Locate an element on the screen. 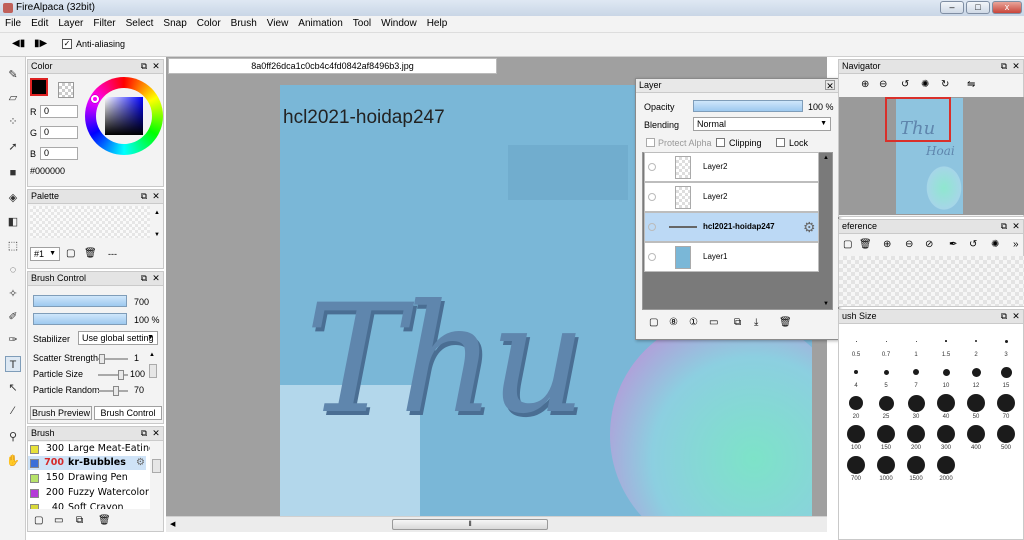  menu-snap: Snap is located at coordinates (174, 23).